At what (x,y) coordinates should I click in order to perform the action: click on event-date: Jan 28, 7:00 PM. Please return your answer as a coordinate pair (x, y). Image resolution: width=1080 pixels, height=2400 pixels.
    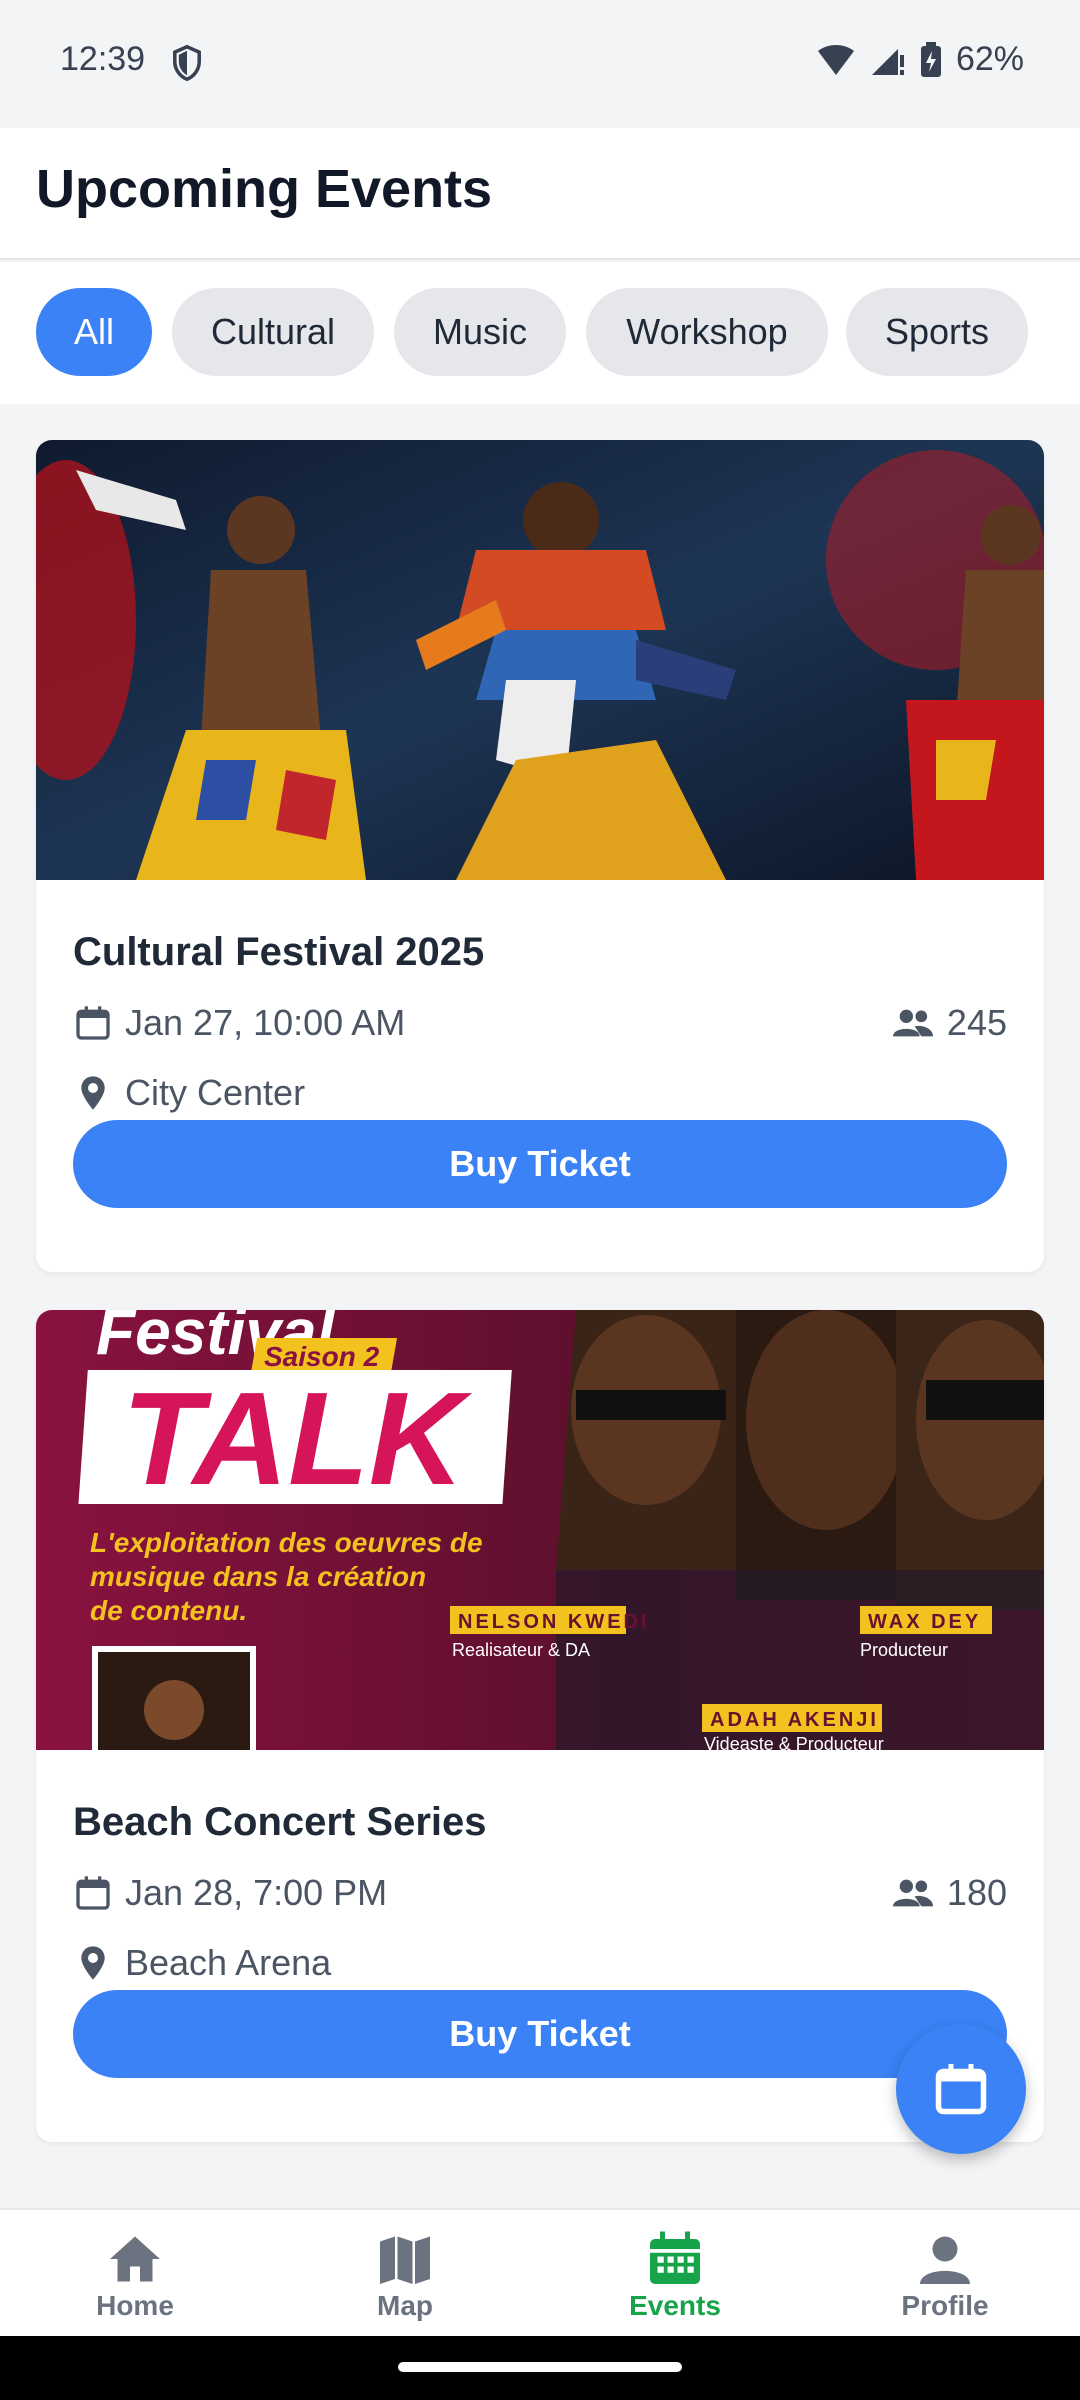
    Looking at the image, I should click on (256, 1892).